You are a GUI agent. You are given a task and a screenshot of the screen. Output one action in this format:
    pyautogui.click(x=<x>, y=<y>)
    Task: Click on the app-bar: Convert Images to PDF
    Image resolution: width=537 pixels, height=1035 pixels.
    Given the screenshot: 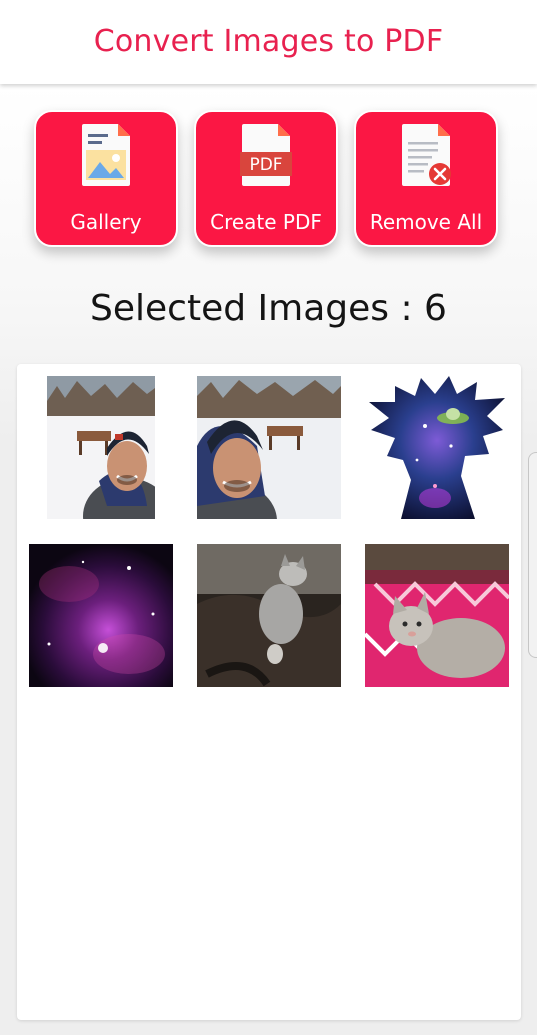 What is the action you would take?
    pyautogui.click(x=268, y=42)
    